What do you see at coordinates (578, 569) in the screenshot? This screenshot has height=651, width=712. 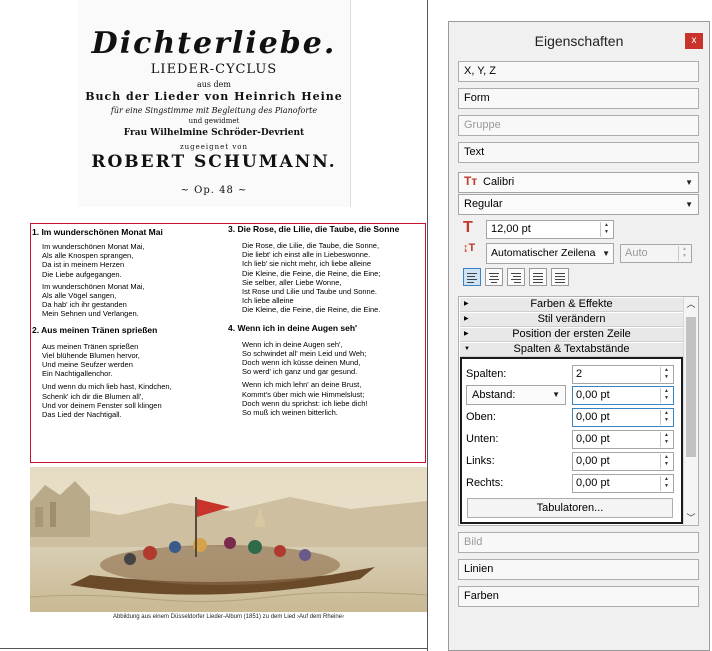 I see `section-linien-button: Linien` at bounding box center [578, 569].